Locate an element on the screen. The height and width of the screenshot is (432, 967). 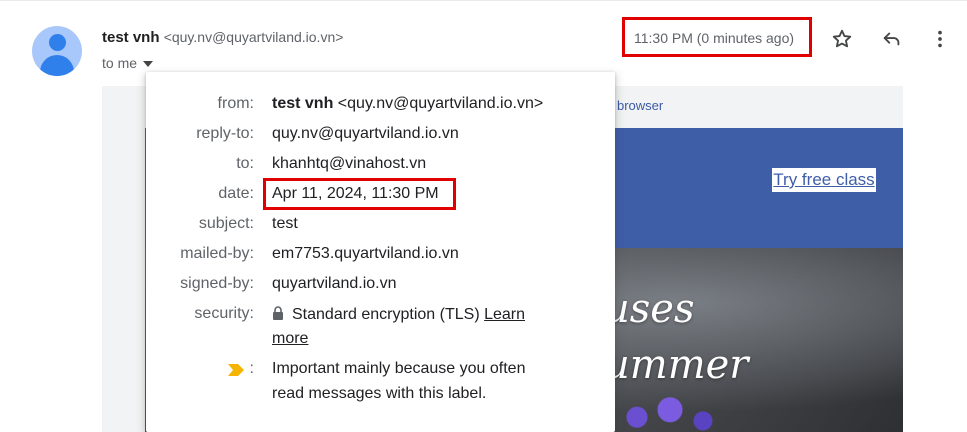
sender-avatar is located at coordinates (57, 51).